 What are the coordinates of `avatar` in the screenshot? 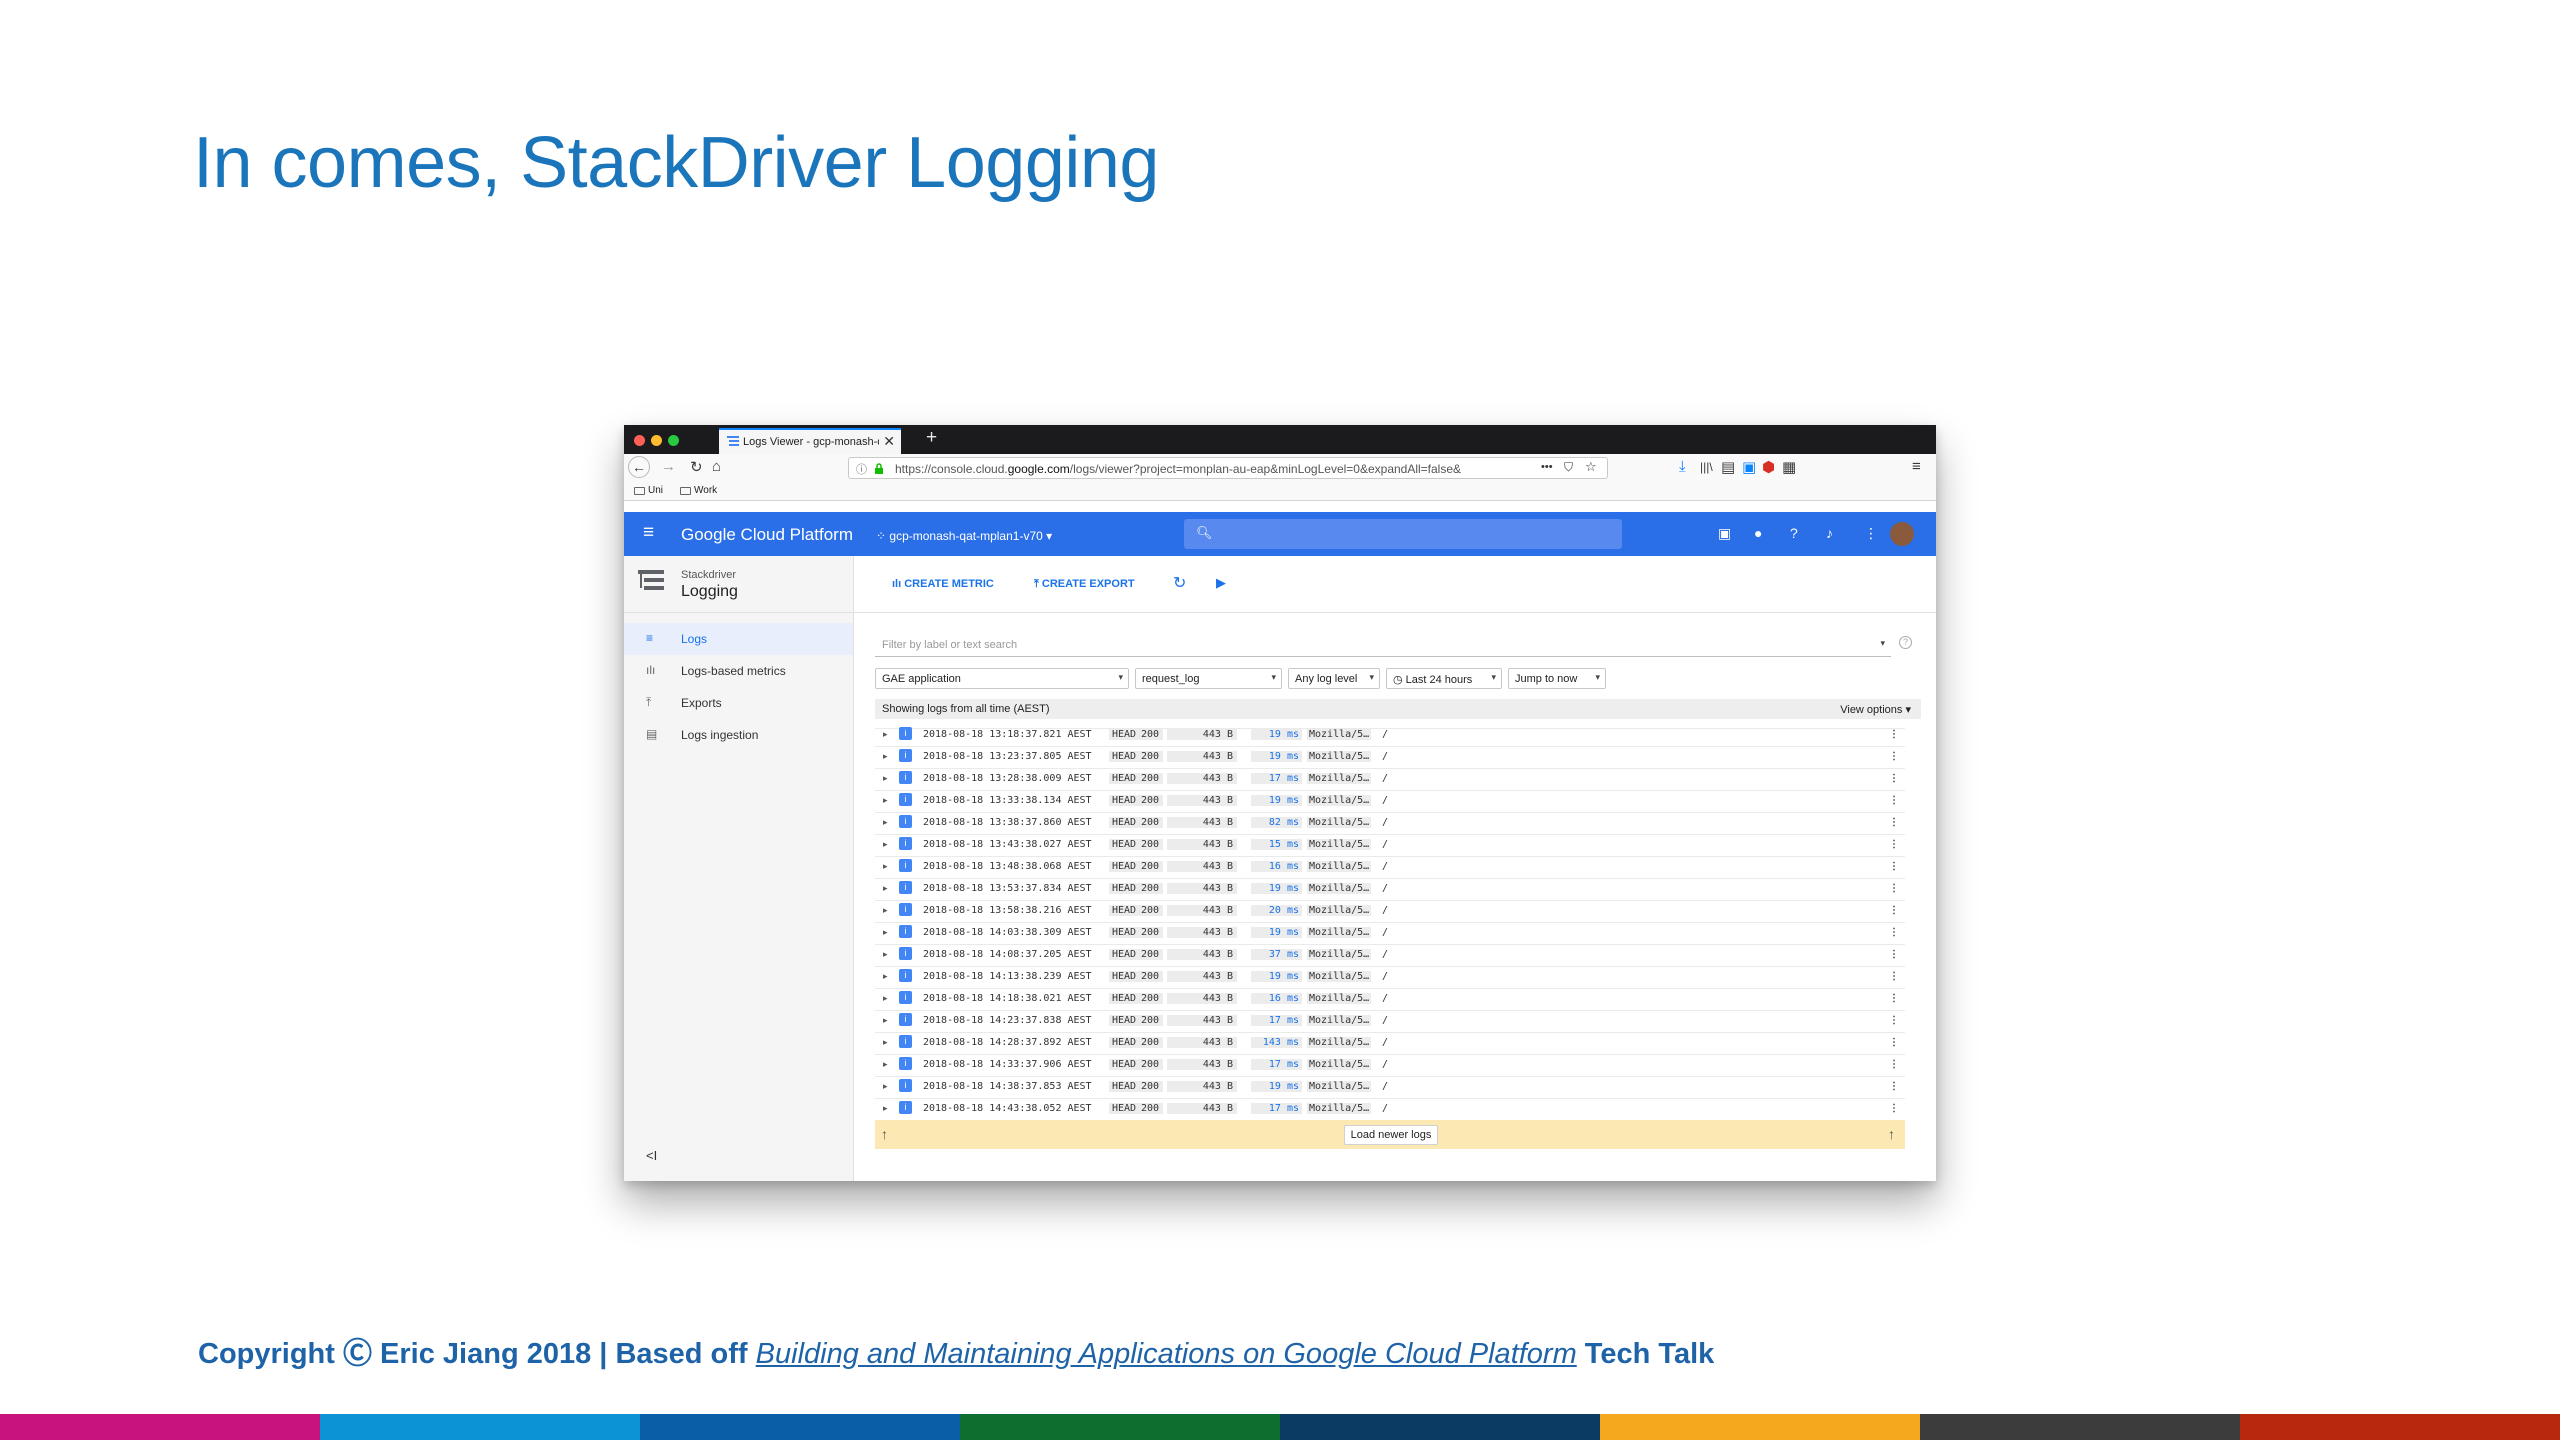 It's located at (1902, 534).